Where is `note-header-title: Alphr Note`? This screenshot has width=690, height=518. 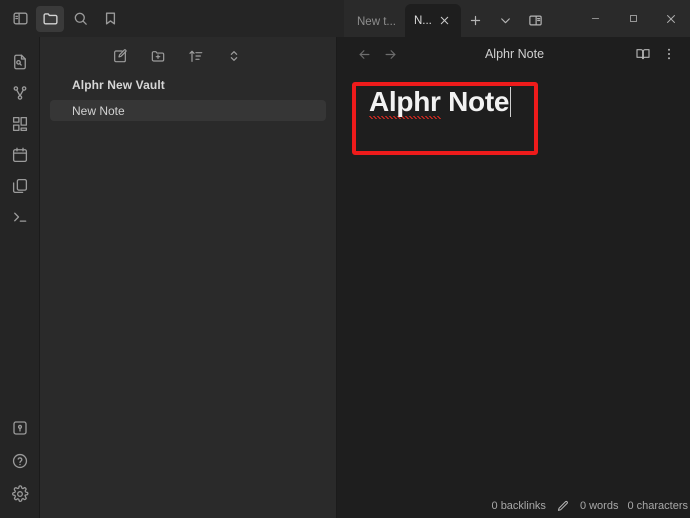 note-header-title: Alphr Note is located at coordinates (514, 54).